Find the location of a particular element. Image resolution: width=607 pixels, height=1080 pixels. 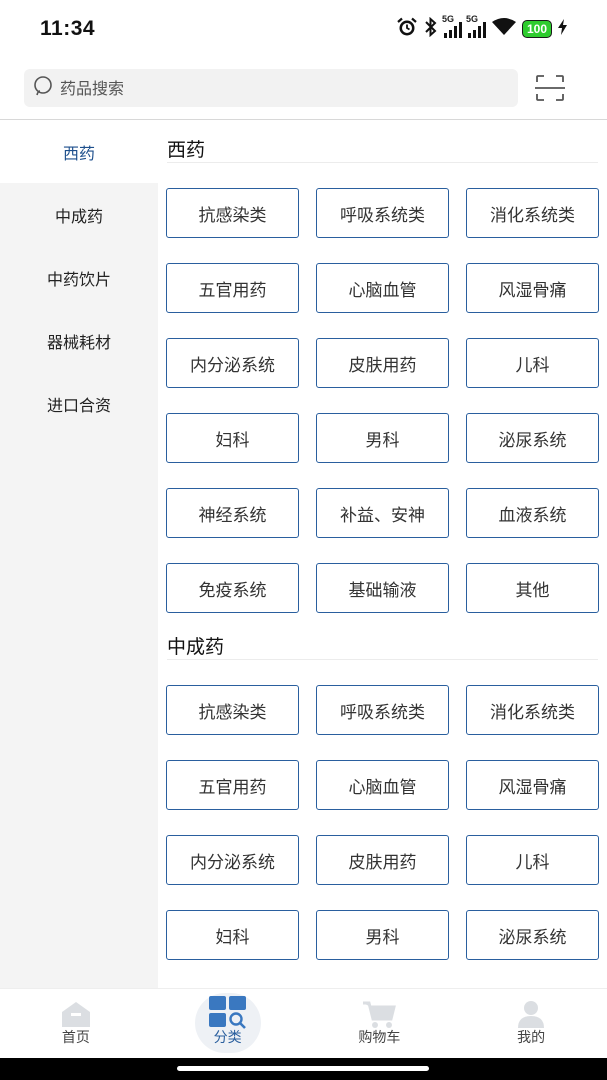

category-button: 神经系统 is located at coordinates (232, 513).